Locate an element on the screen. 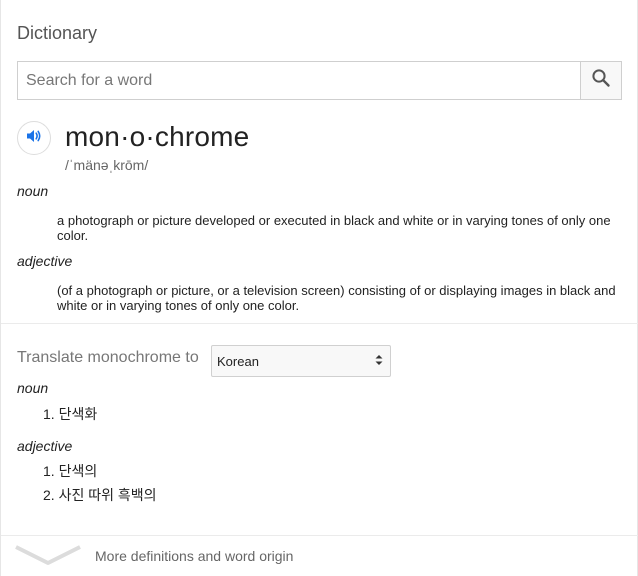  translation-list-noun: 1. 단색화 is located at coordinates (70, 414).